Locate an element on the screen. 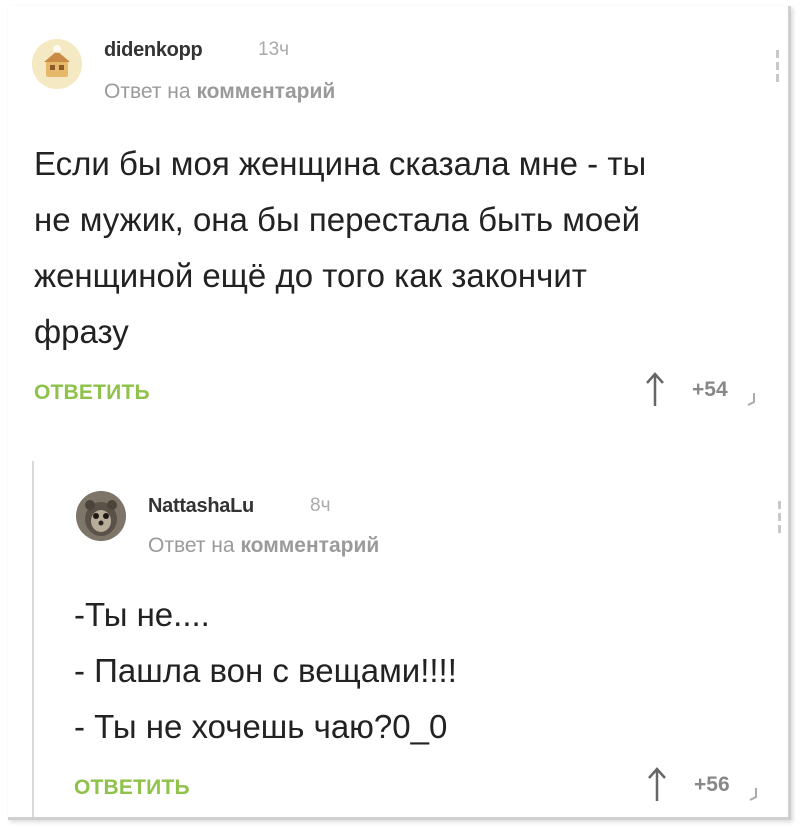 This screenshot has width=800, height=827. comment-line: фразу is located at coordinates (81, 331).